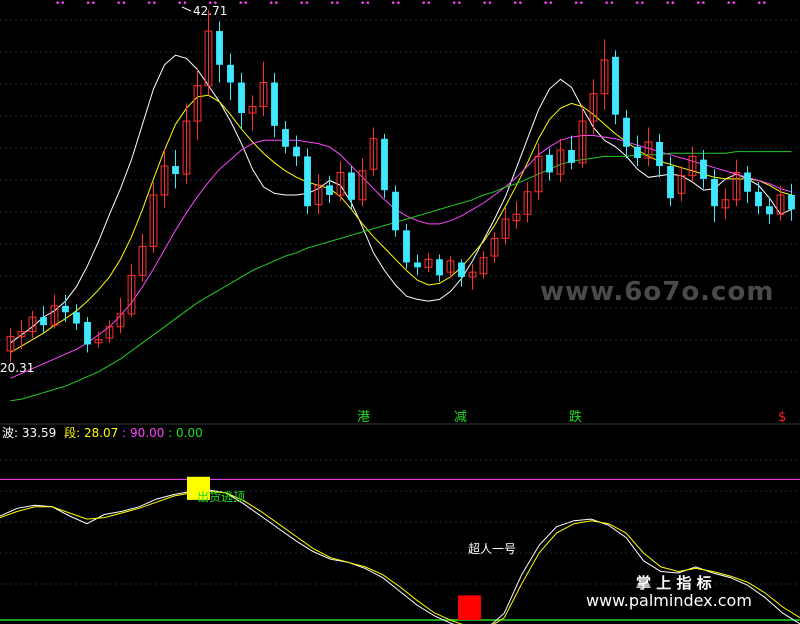  Describe the element at coordinates (469, 607) in the screenshot. I see `signal-box` at that location.